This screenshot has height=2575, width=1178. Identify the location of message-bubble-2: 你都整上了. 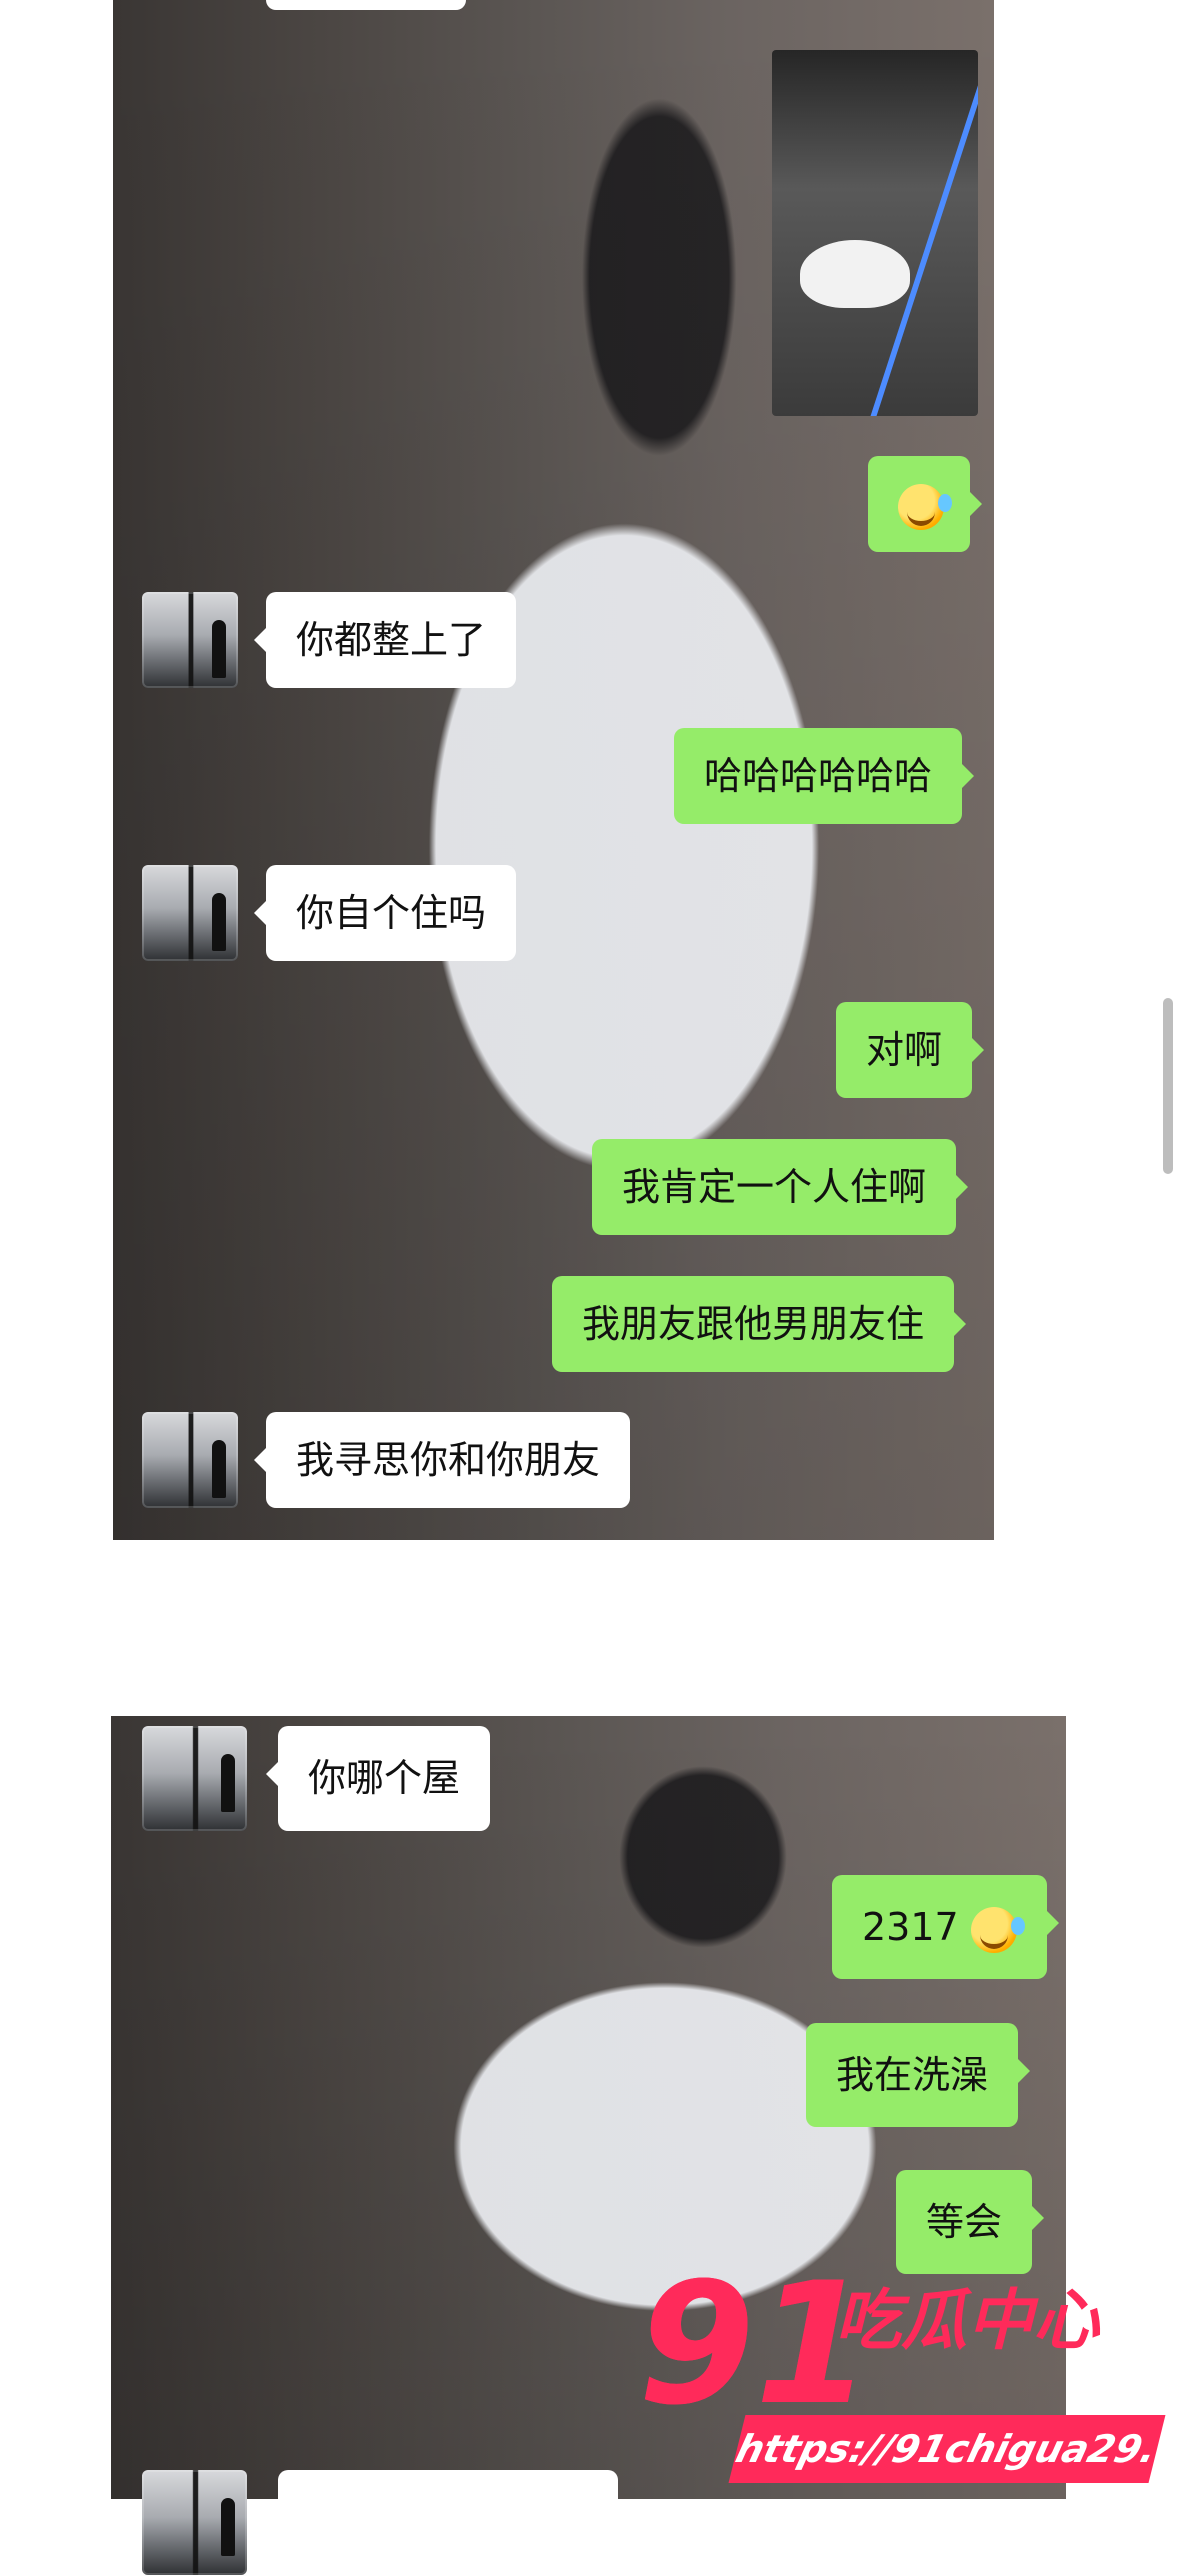
(385, 640).